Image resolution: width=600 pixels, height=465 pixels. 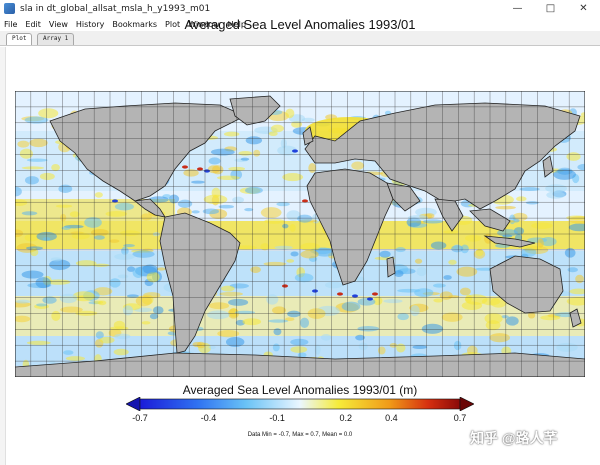 I want to click on colorbar-tick-label: -0.7, so click(x=140, y=418).